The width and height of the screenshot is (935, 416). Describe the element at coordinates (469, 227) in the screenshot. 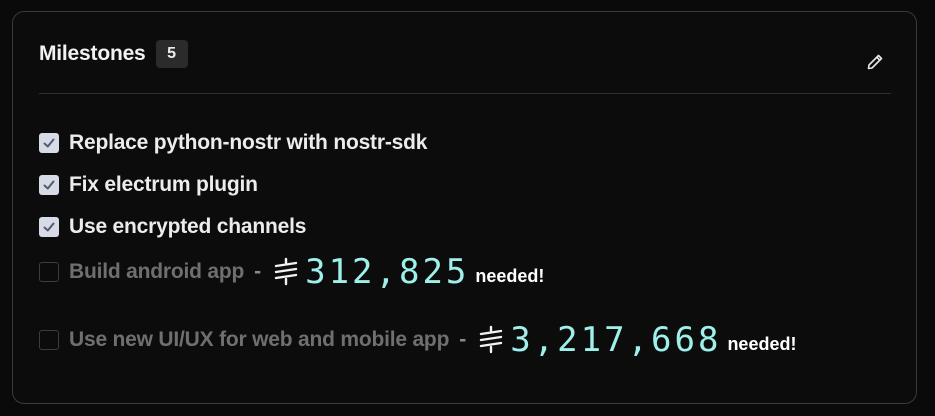

I see `milestone-item: Use encrypted channels` at that location.